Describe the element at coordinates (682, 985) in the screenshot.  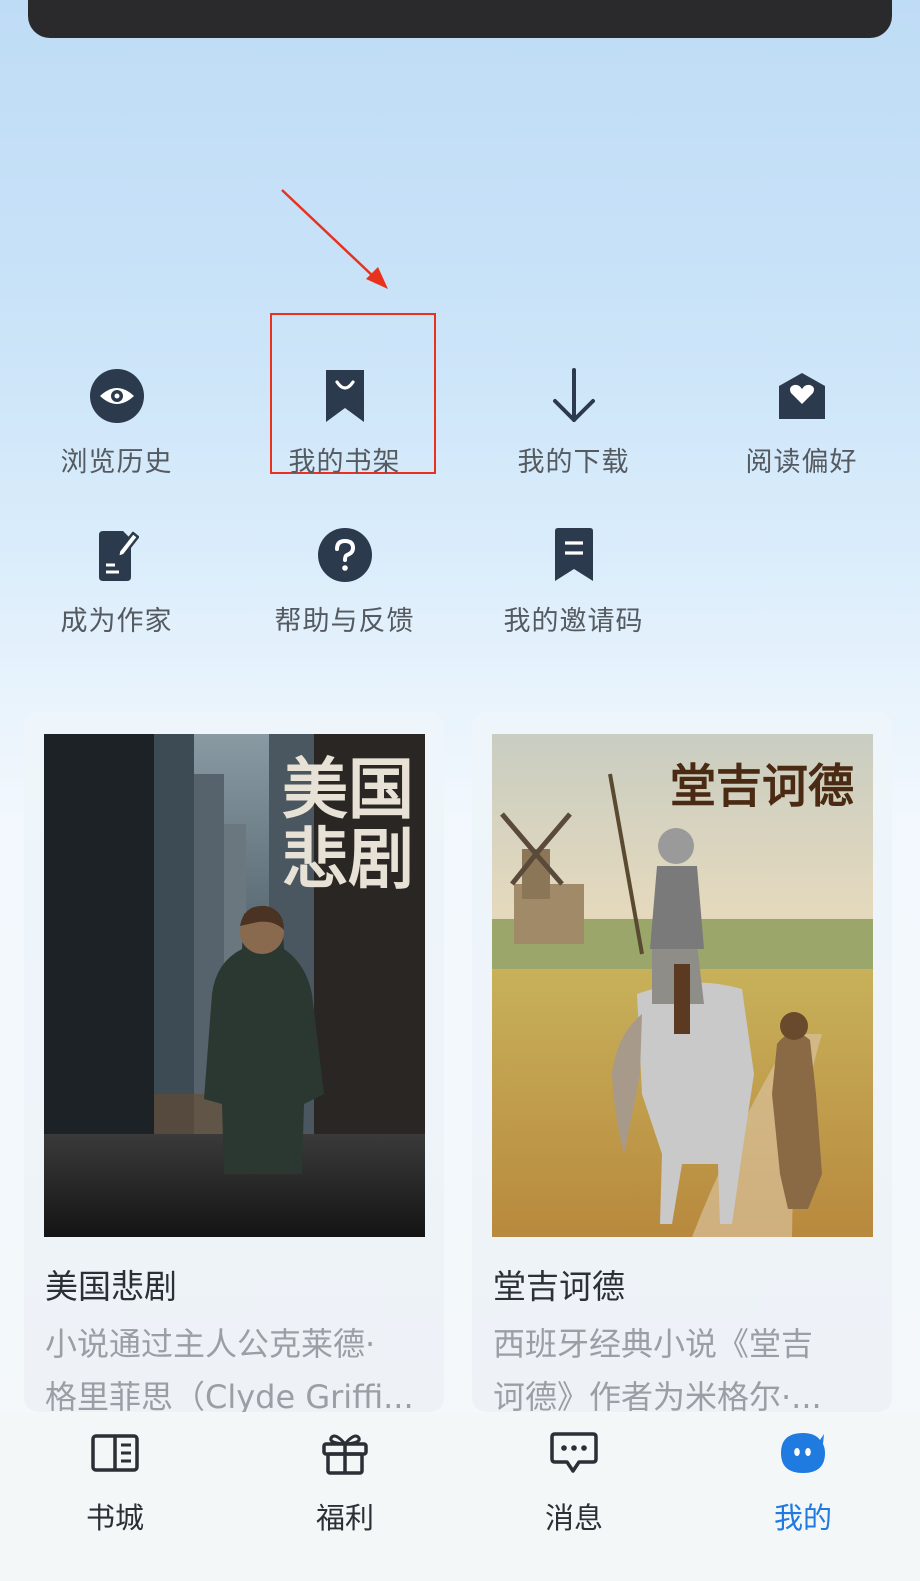
I see `book-cover-image: 堂吉诃德` at that location.